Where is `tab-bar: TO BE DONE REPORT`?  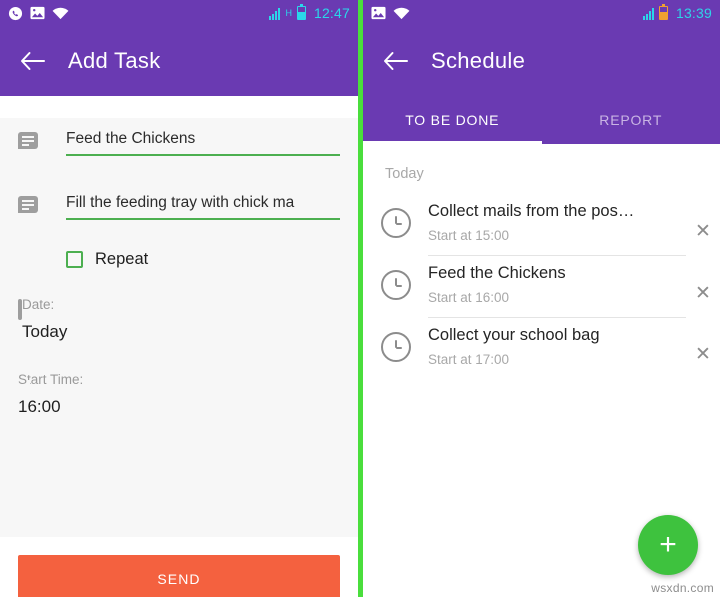
tab-bar: TO BE DONE REPORT is located at coordinates (541, 120).